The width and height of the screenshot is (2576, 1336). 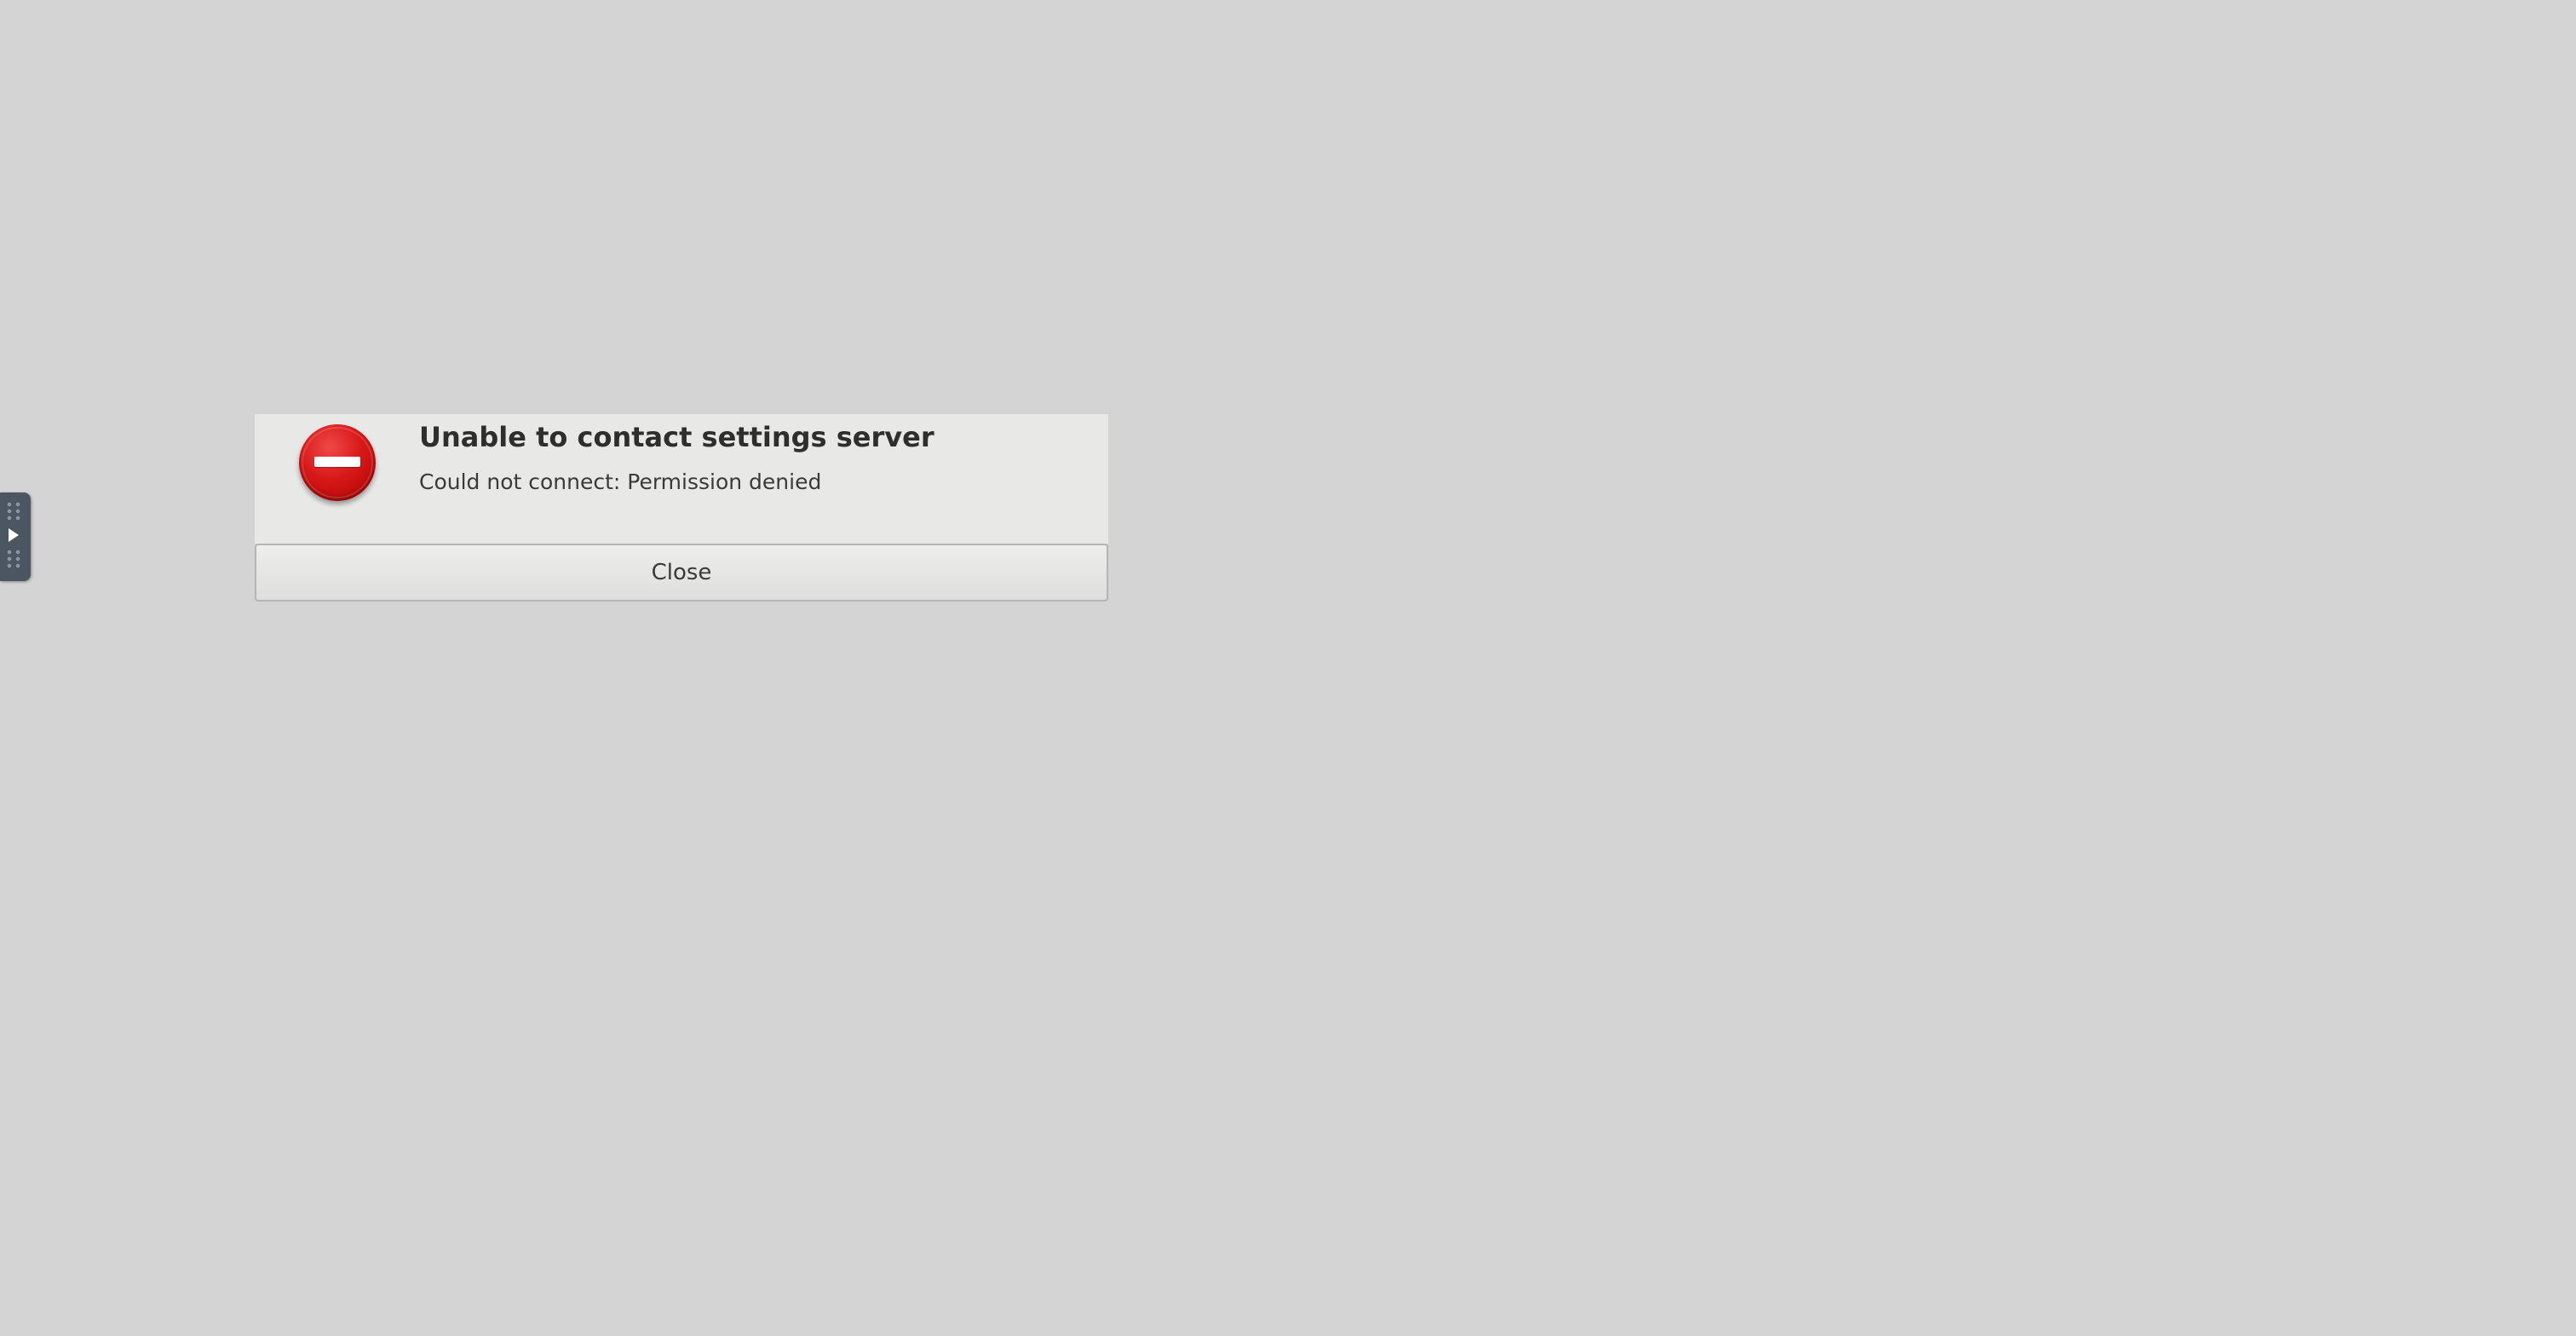 I want to click on dialog-message: Could not connect: Permission denied, so click(x=621, y=481).